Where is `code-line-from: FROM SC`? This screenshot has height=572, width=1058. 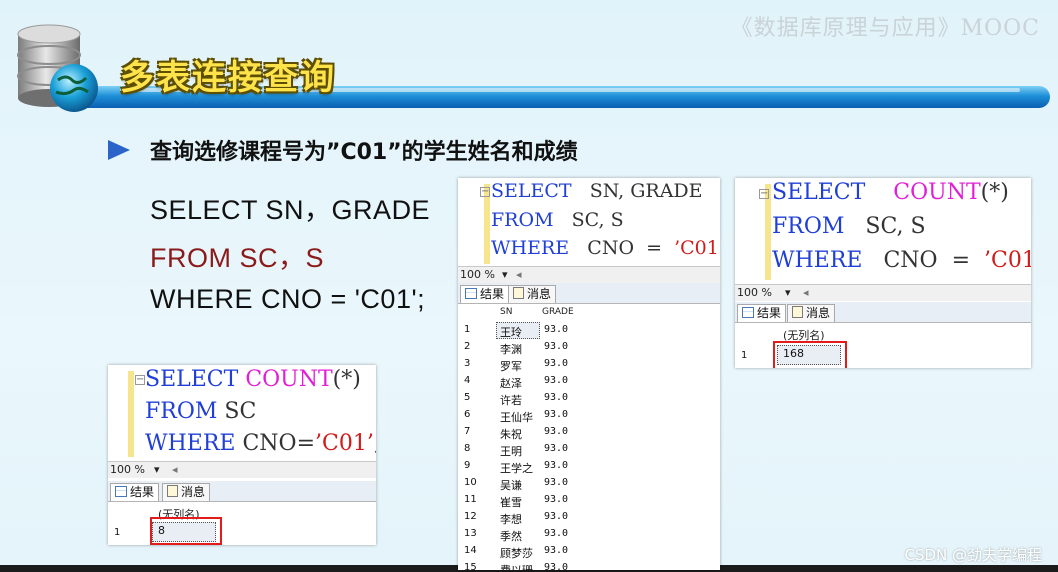
code-line-from: FROM SC is located at coordinates (201, 411).